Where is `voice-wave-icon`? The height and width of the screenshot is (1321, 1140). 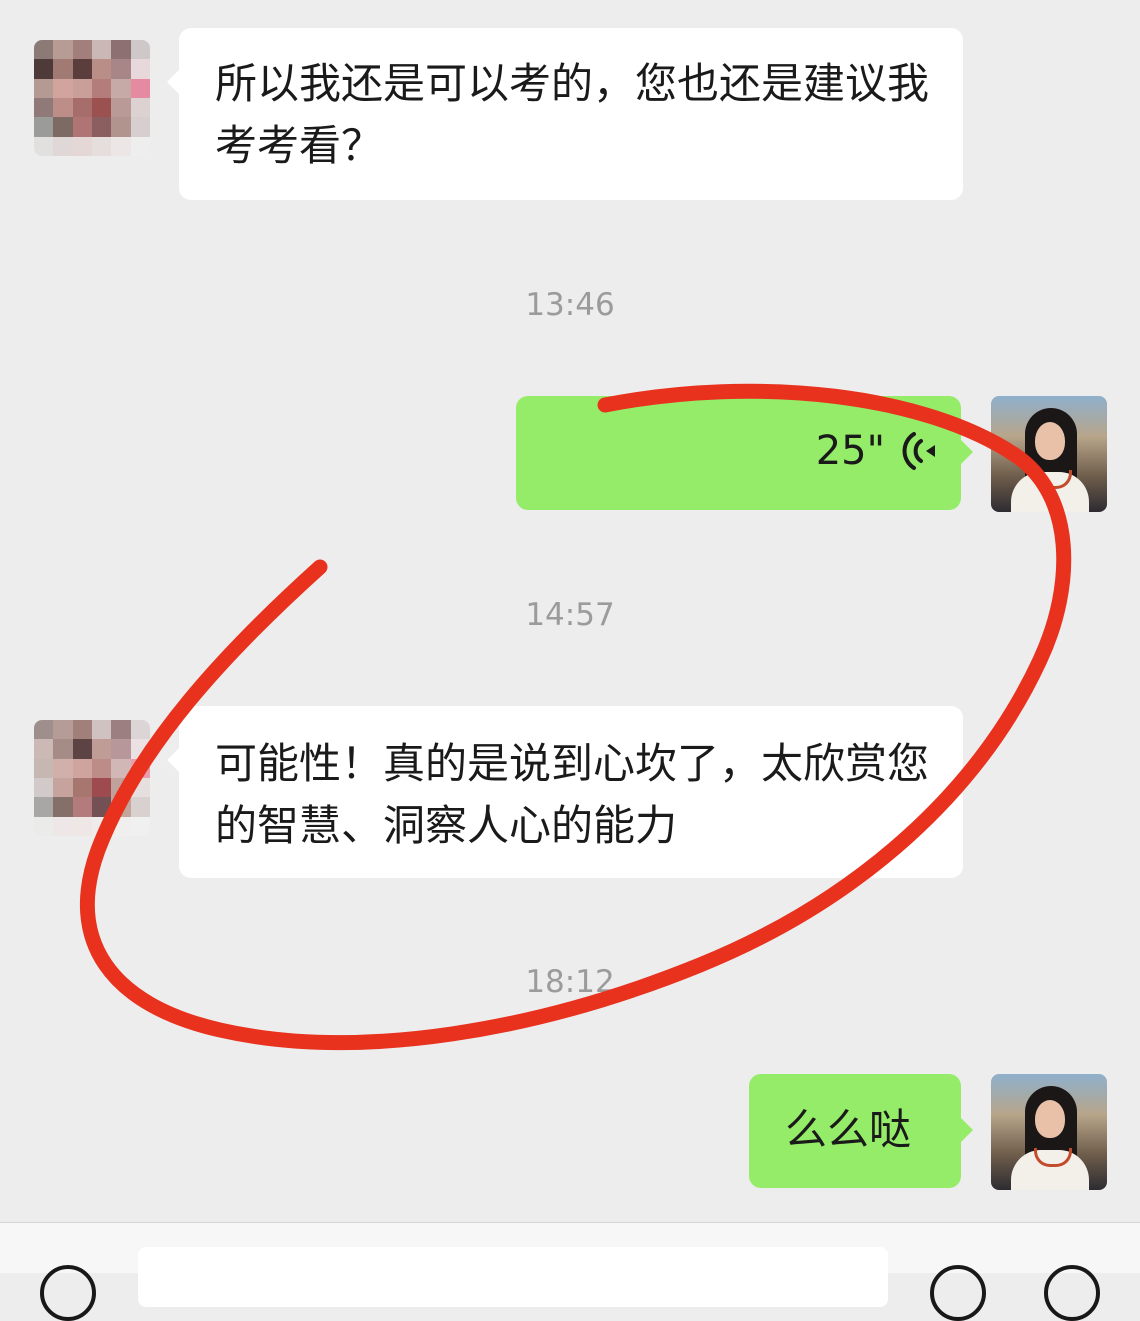
voice-wave-icon is located at coordinates (918, 451).